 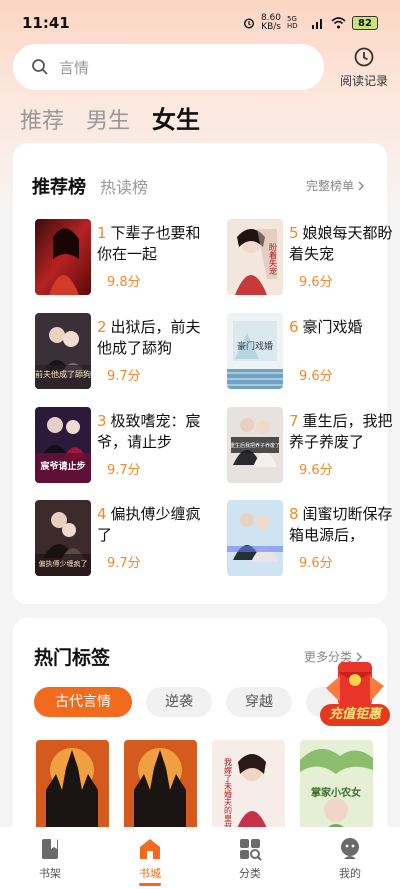 I want to click on search-placeholder: 言情, so click(x=74, y=67).